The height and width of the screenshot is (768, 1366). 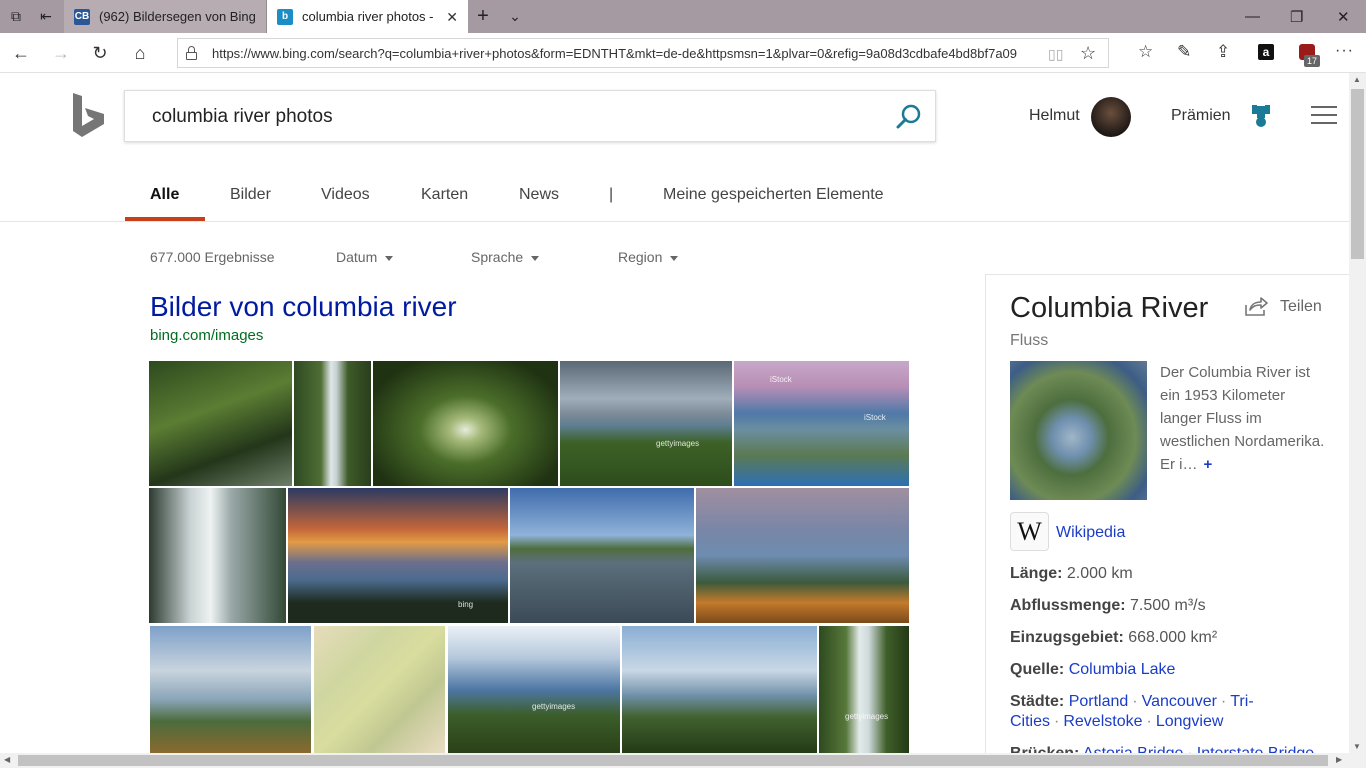 I want to click on fact-label: Länge:, so click(x=1036, y=573).